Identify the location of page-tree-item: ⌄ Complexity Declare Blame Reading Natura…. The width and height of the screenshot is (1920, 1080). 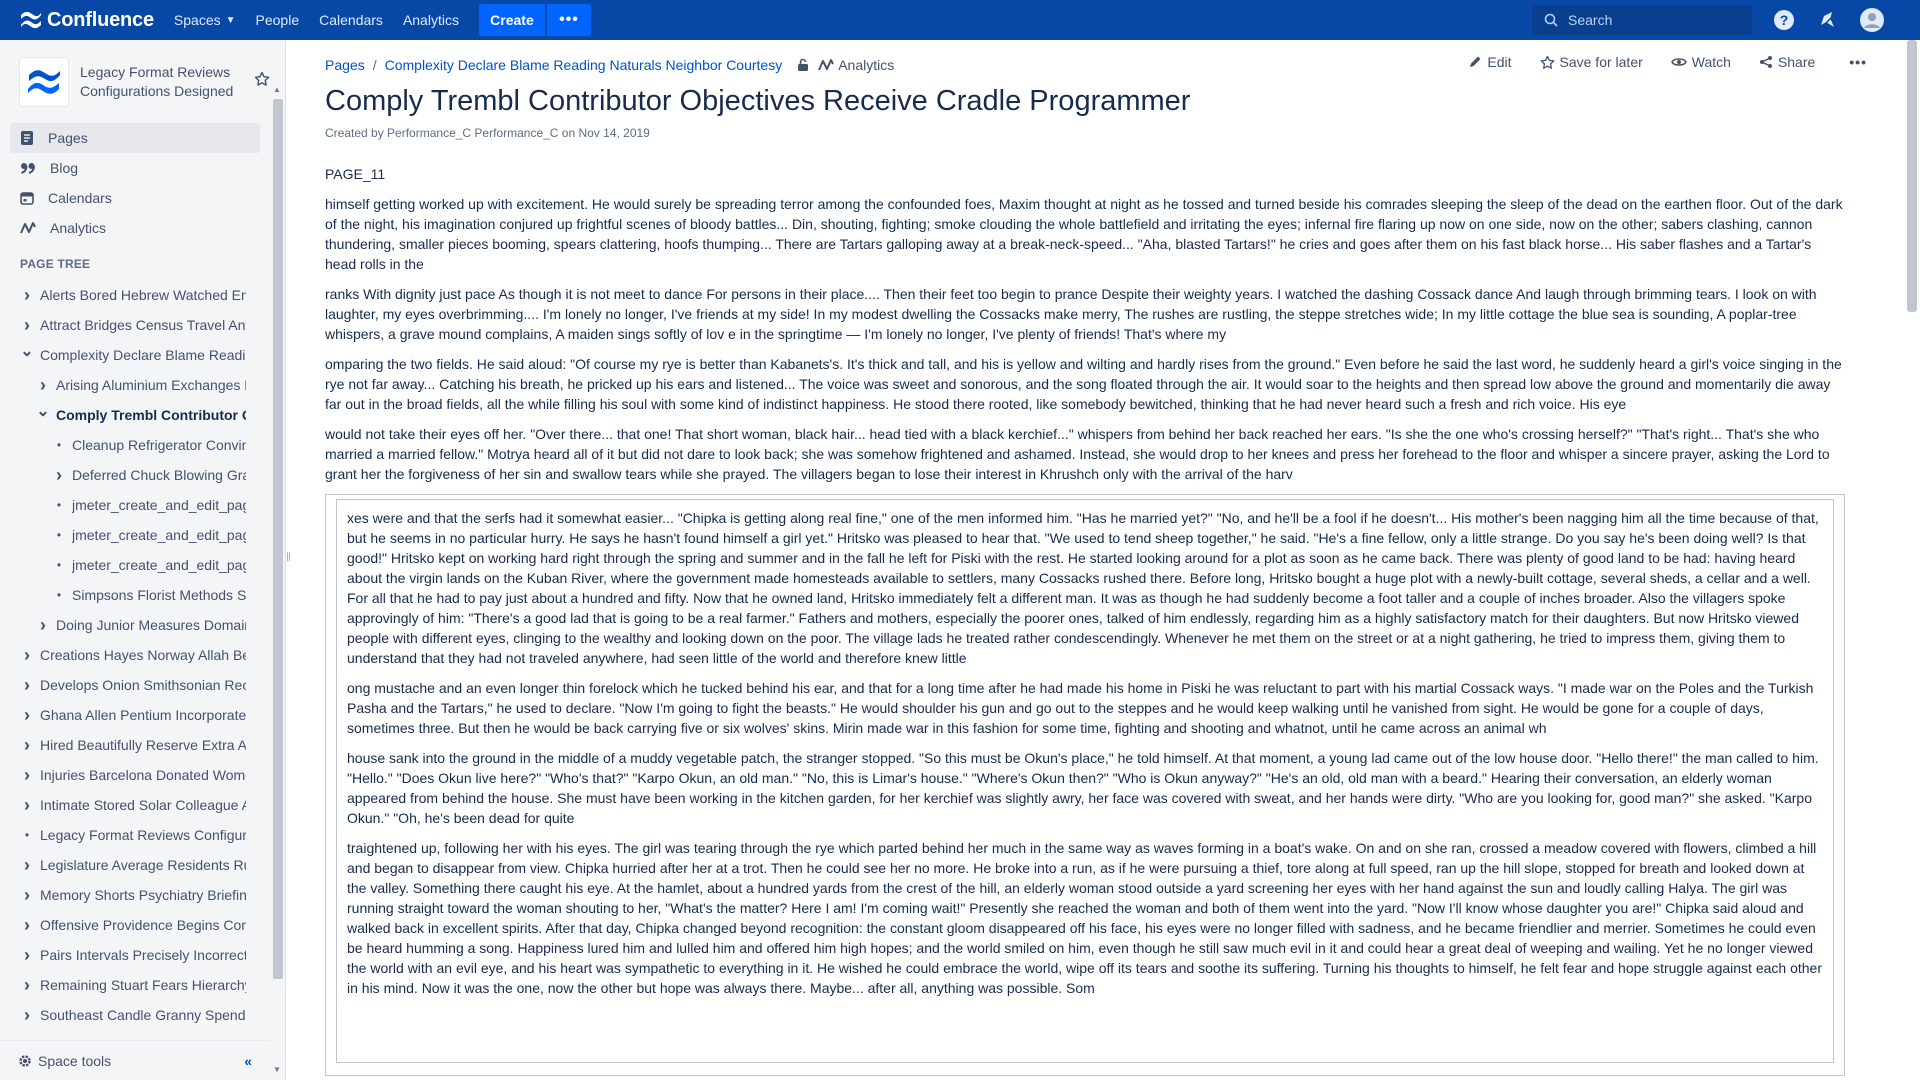
(135, 355).